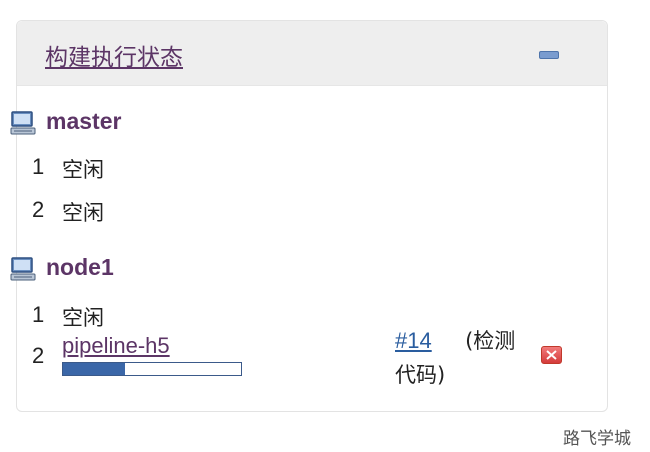 The width and height of the screenshot is (650, 452). I want to click on build-progress-fill, so click(94, 369).